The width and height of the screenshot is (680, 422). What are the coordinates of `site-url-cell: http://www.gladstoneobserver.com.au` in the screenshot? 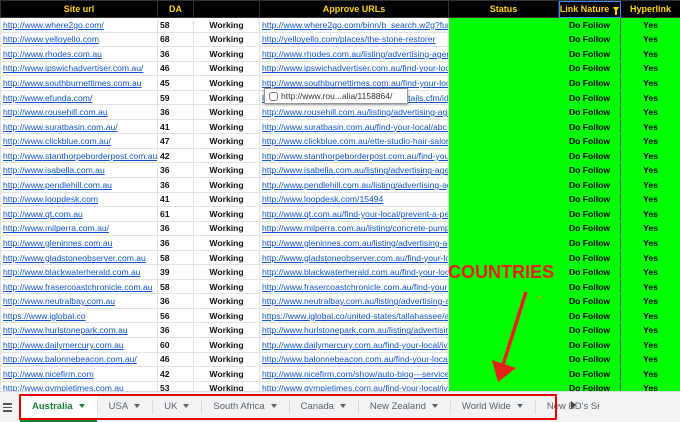 It's located at (79, 257).